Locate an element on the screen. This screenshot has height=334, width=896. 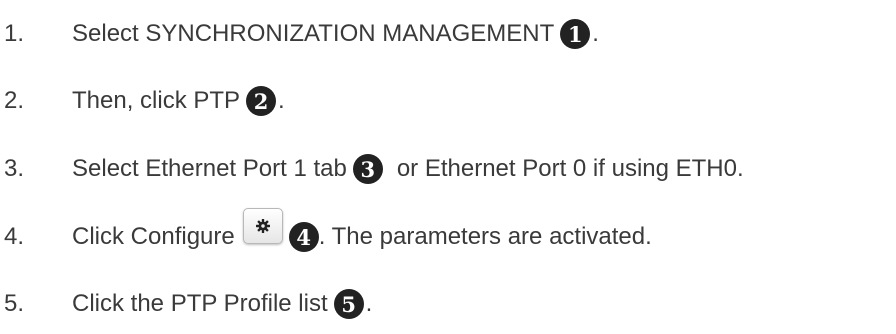
callout-badge: 3 is located at coordinates (367, 169).